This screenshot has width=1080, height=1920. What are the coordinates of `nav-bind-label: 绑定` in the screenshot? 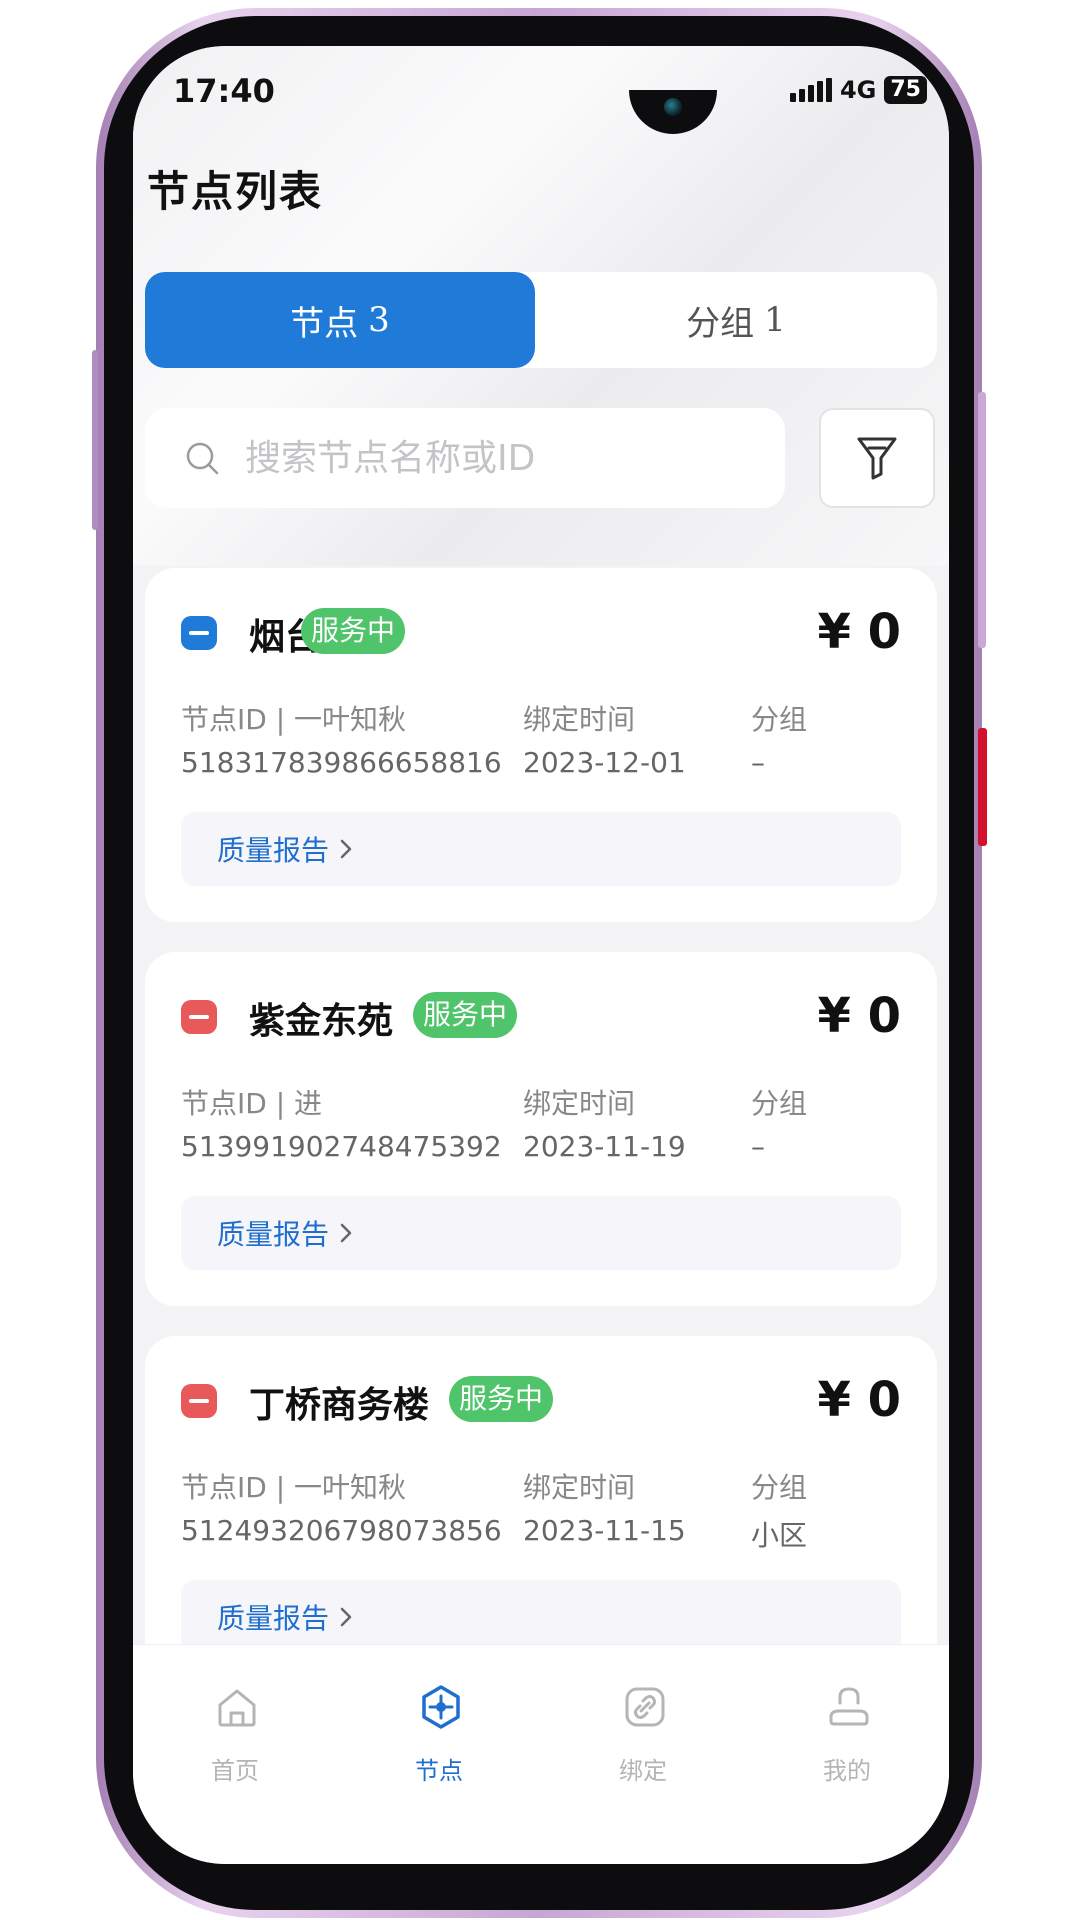 It's located at (643, 1771).